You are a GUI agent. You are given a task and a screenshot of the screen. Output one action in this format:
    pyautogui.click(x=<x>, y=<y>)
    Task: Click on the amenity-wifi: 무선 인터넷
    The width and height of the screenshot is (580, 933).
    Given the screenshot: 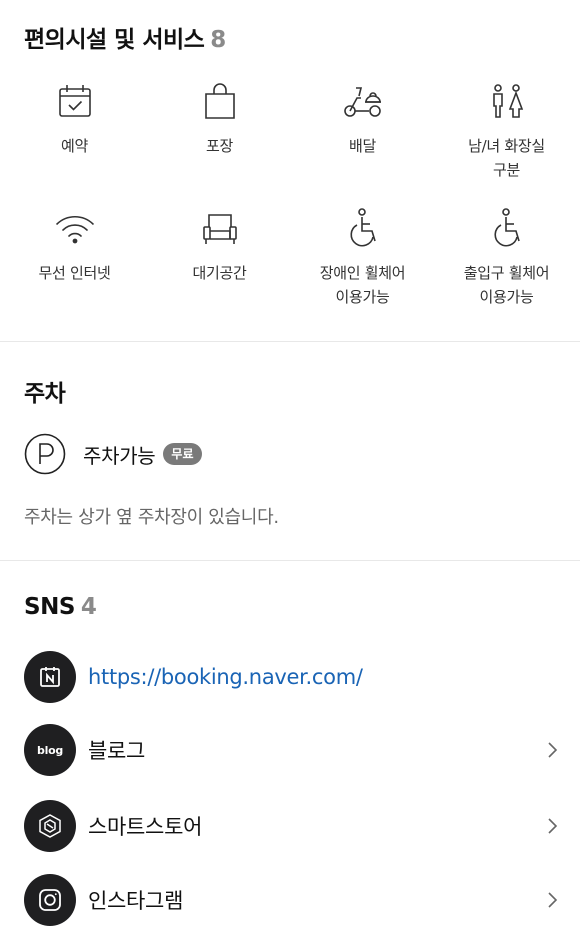 What is the action you would take?
    pyautogui.click(x=74, y=246)
    